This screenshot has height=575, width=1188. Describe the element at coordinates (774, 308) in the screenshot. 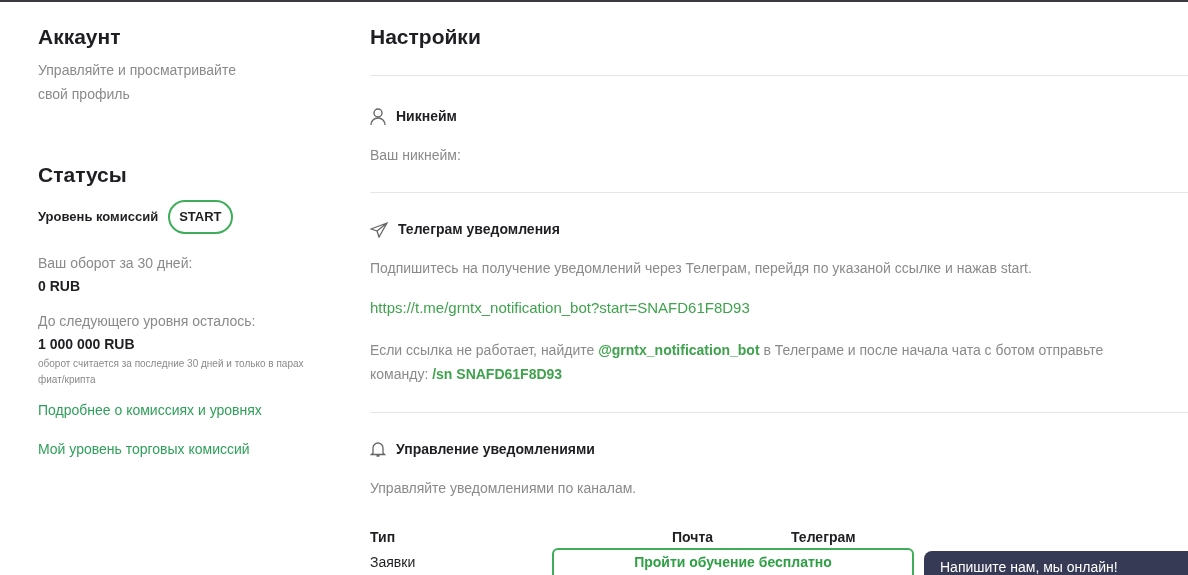

I see `telegram-bot-link: https://t.me/grntx_notification_bot?start=SNAFD61F8D93` at that location.